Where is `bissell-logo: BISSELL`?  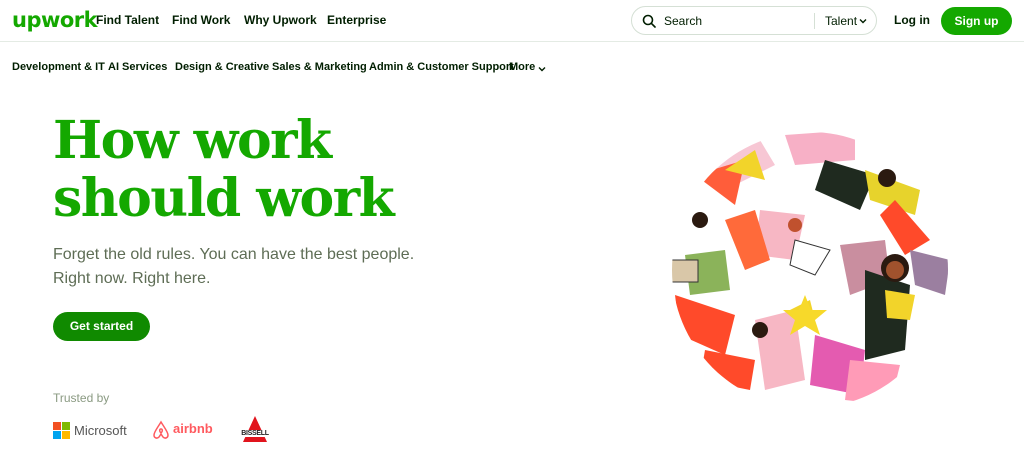
bissell-logo: BISSELL is located at coordinates (255, 429).